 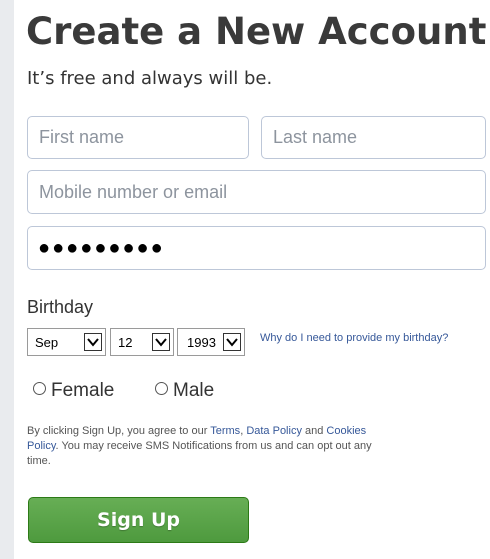 I want to click on sign-up-button: Sign Up, so click(x=138, y=520).